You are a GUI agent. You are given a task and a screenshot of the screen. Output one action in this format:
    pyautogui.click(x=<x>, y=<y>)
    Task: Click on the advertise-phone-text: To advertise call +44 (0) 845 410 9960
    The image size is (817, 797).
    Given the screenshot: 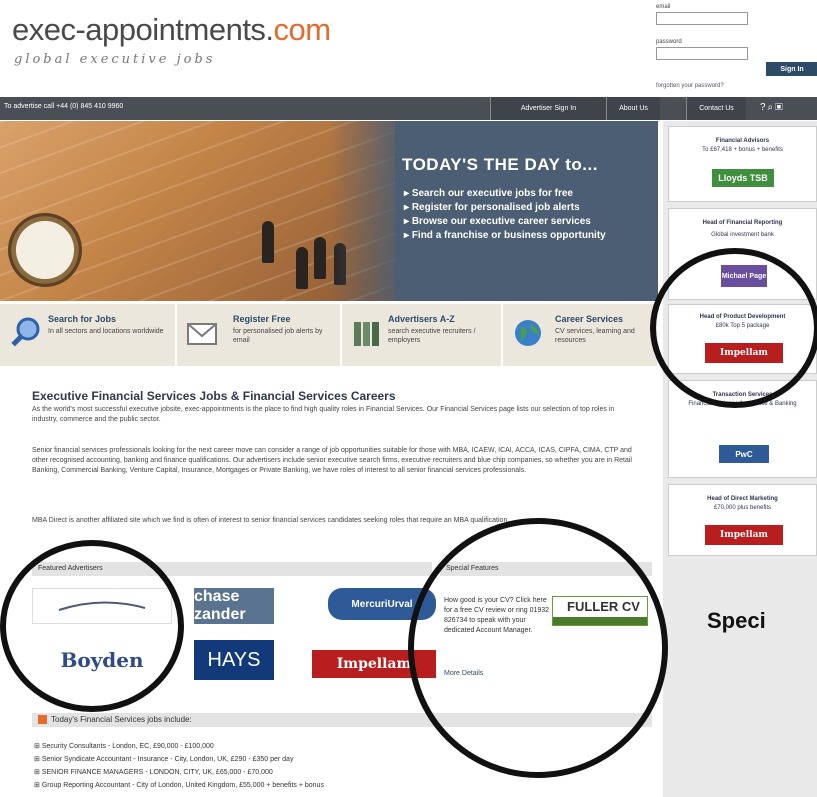 What is the action you would take?
    pyautogui.click(x=64, y=106)
    